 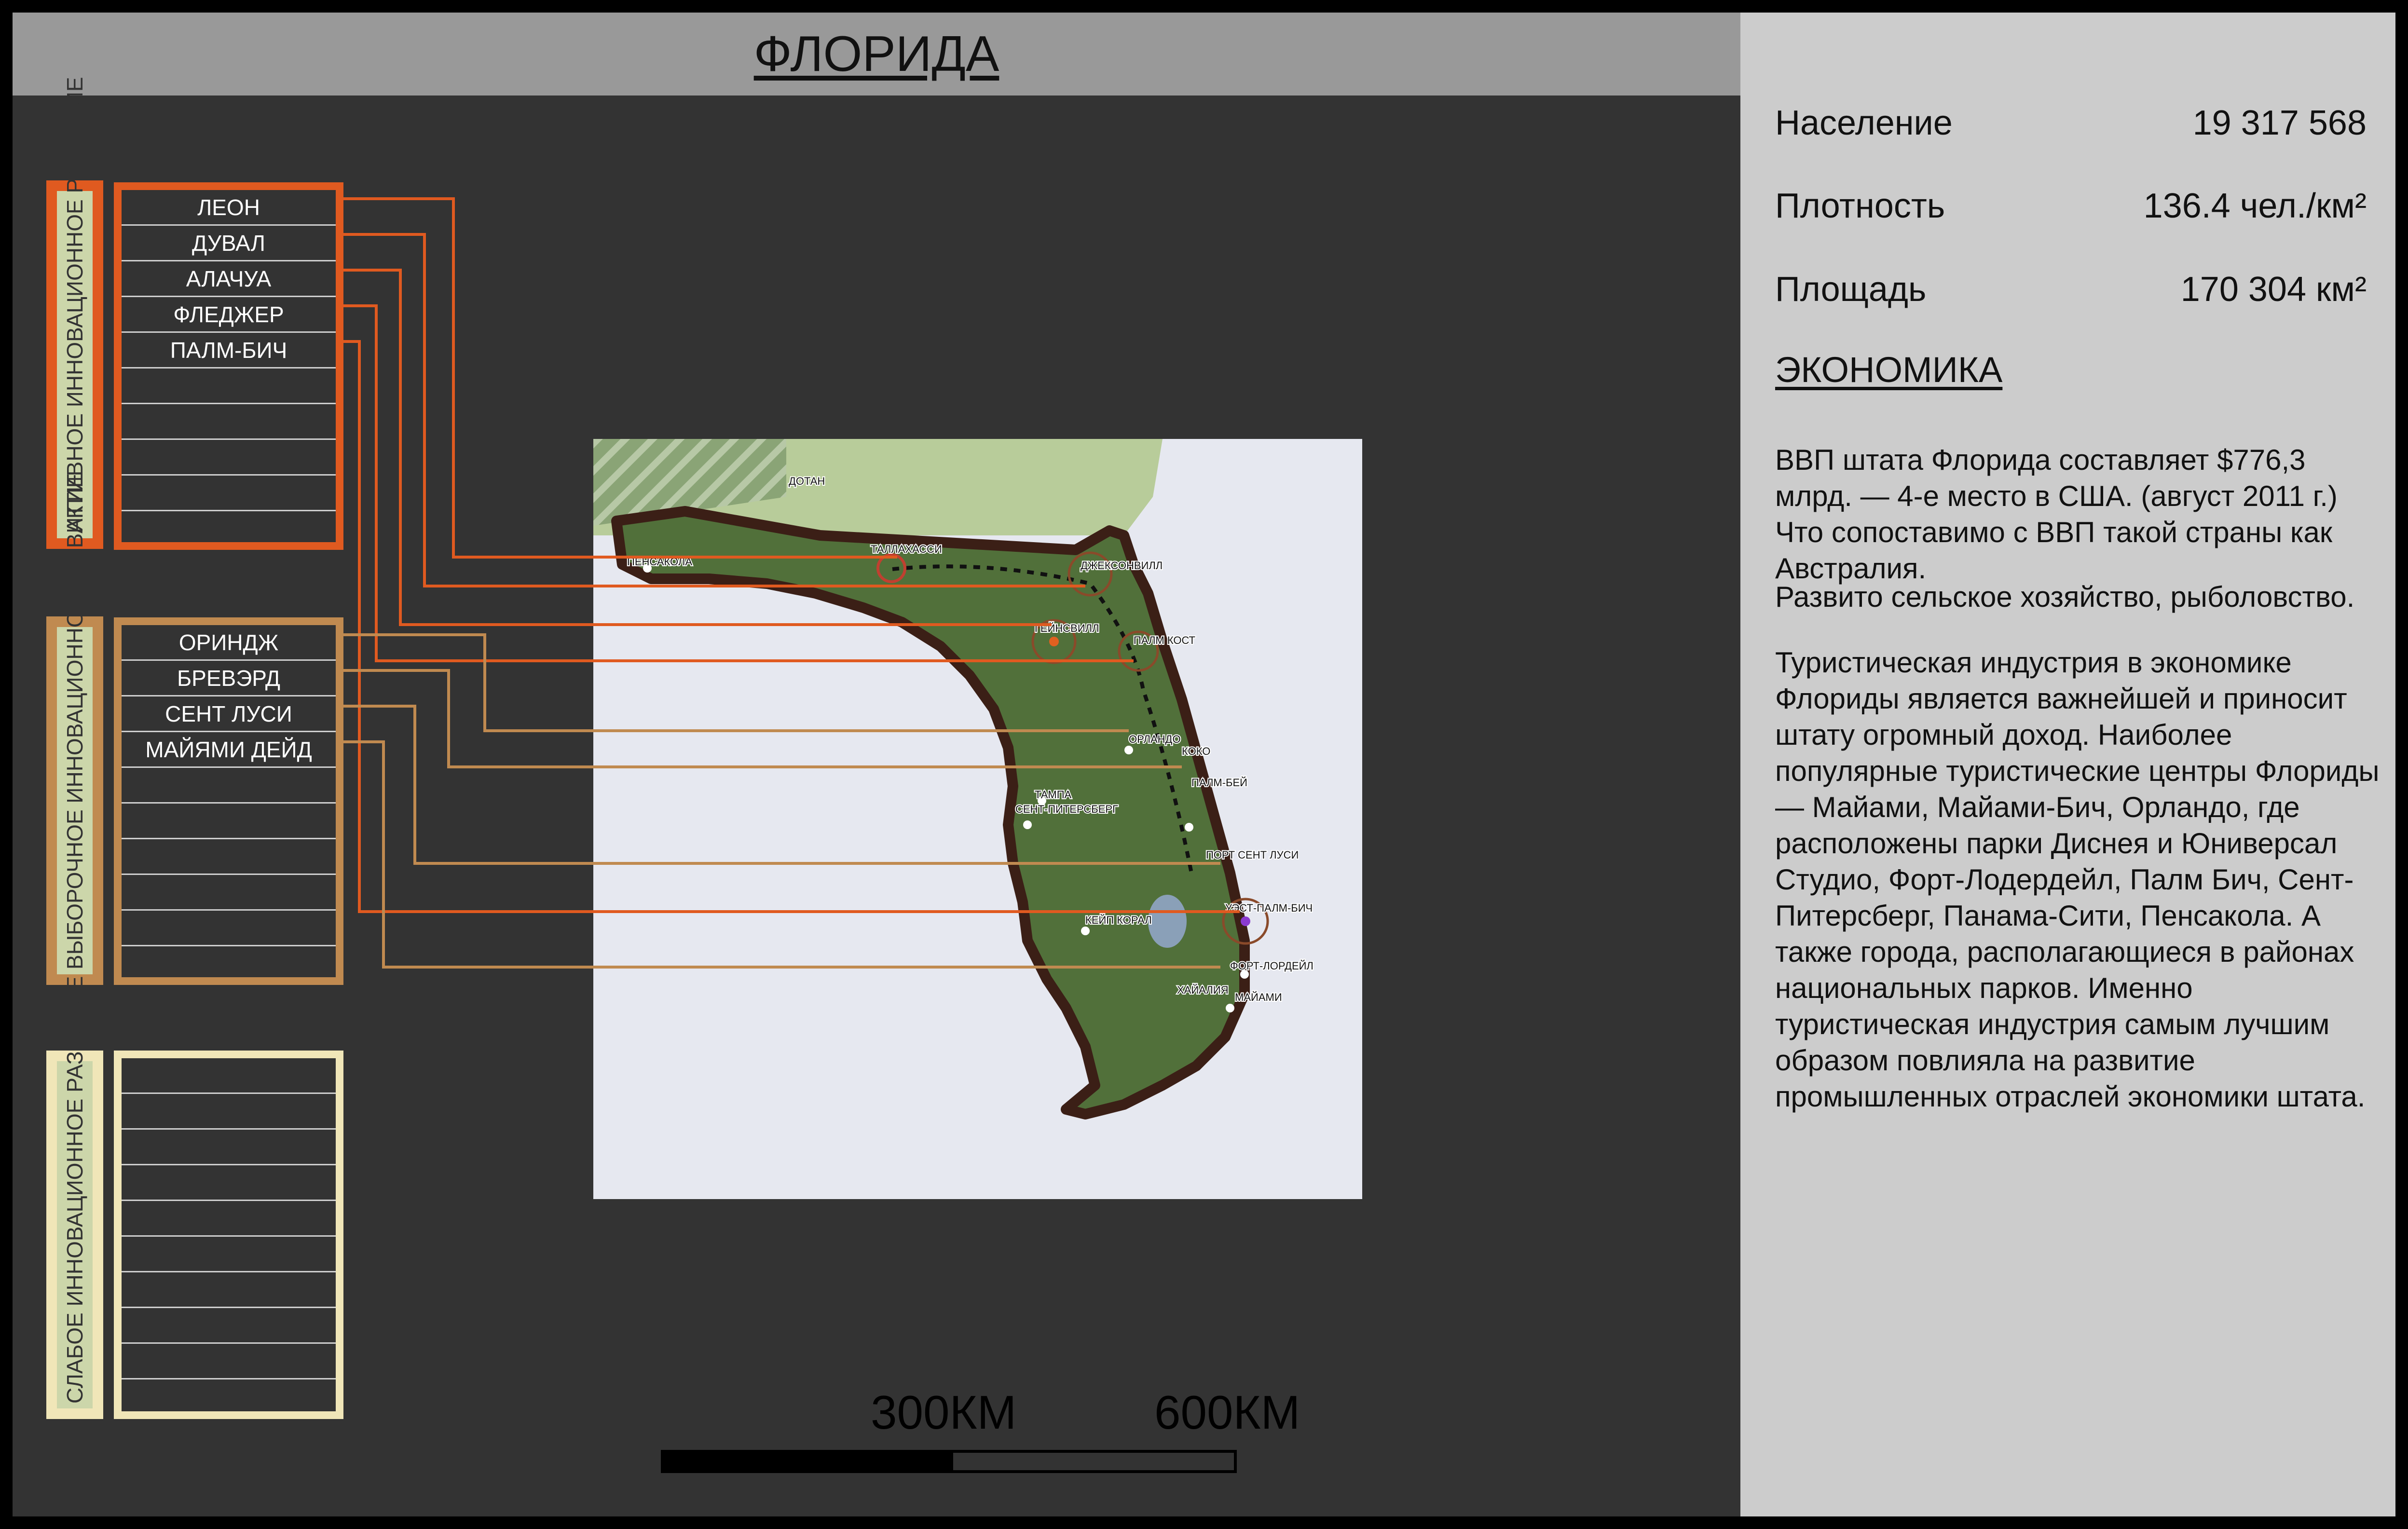 I want to click on list-item: ФЛЕДЖЕР, so click(x=229, y=315).